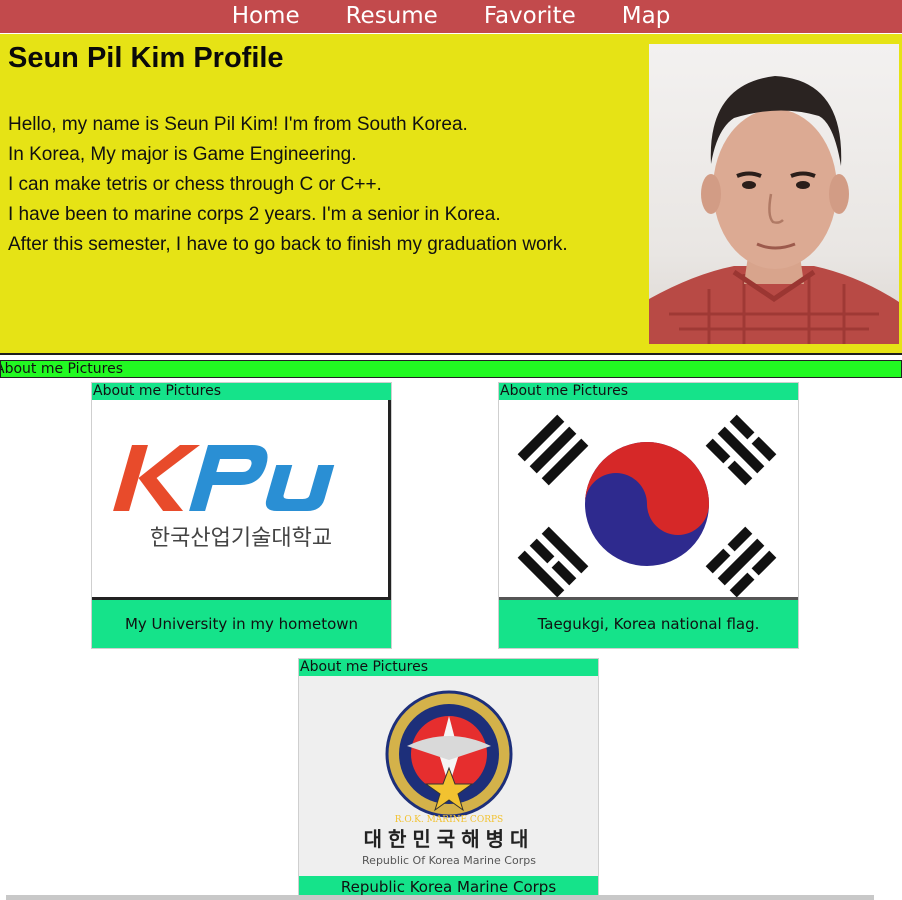  I want to click on card-bottom-caption: Republic Korea Marine Corps, so click(448, 886).